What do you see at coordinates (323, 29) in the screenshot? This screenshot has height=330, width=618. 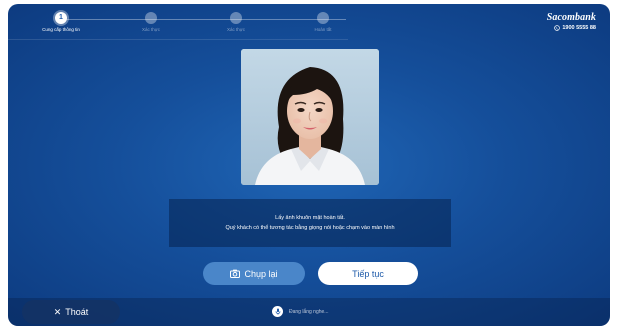 I see `step-4-label: Hoàn tất` at bounding box center [323, 29].